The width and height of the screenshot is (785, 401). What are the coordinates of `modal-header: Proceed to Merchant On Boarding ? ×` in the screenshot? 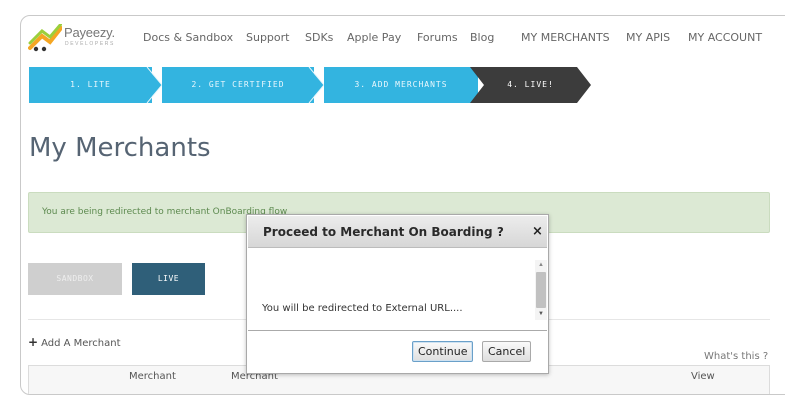 It's located at (397, 232).